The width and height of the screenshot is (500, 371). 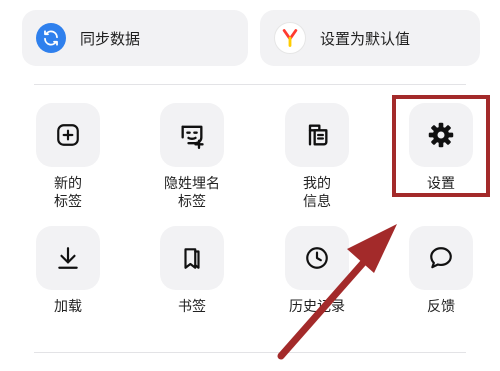 I want to click on settings-highlight-box, so click(x=441, y=146).